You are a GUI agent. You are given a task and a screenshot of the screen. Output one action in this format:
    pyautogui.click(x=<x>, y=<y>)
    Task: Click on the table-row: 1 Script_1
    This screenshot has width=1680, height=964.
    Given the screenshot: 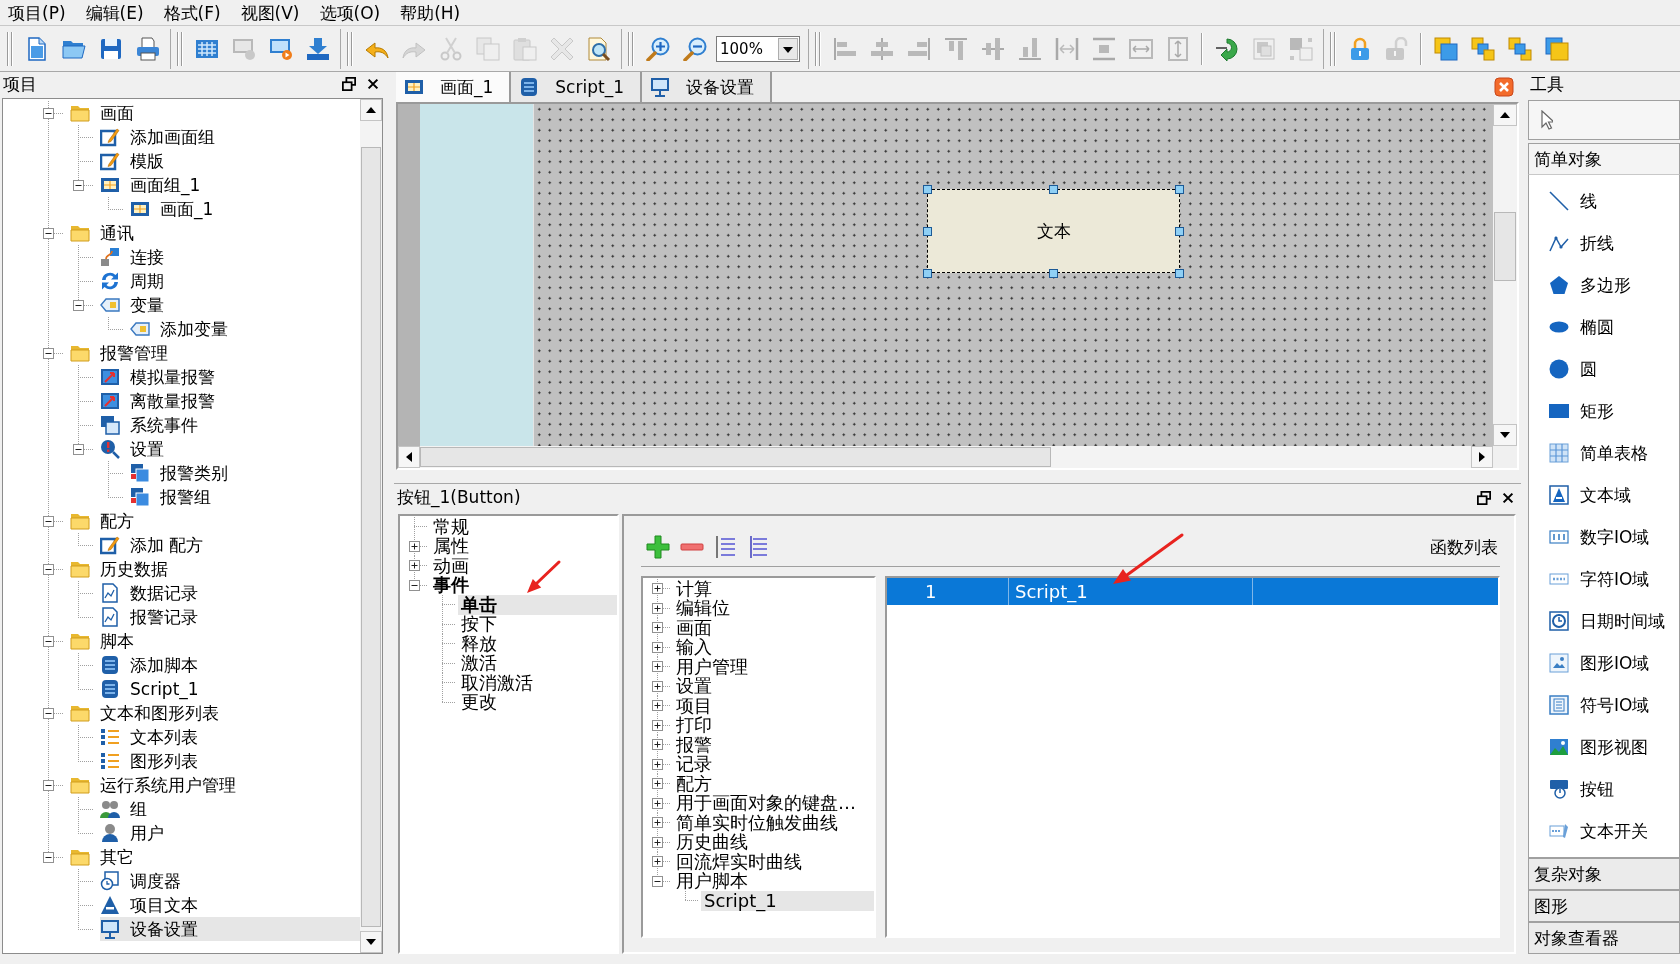 What is the action you would take?
    pyautogui.click(x=1192, y=591)
    